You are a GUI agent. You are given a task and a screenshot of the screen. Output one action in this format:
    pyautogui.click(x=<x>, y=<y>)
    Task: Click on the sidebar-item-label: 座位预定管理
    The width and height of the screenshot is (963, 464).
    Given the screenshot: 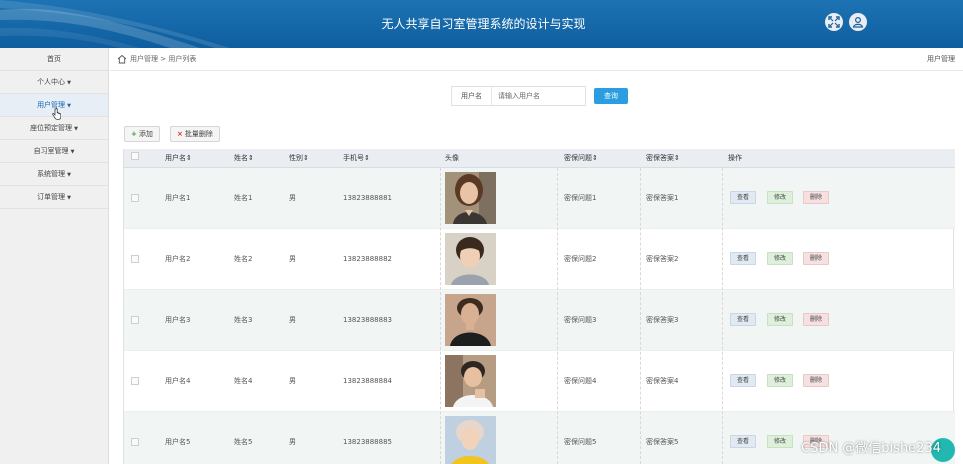 What is the action you would take?
    pyautogui.click(x=51, y=128)
    